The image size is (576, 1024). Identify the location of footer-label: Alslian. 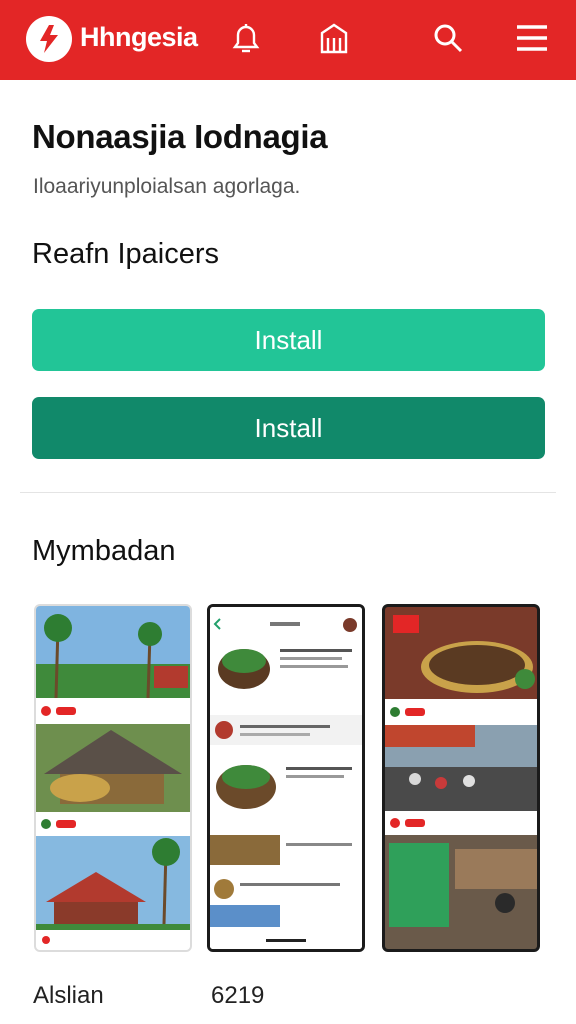
(68, 995).